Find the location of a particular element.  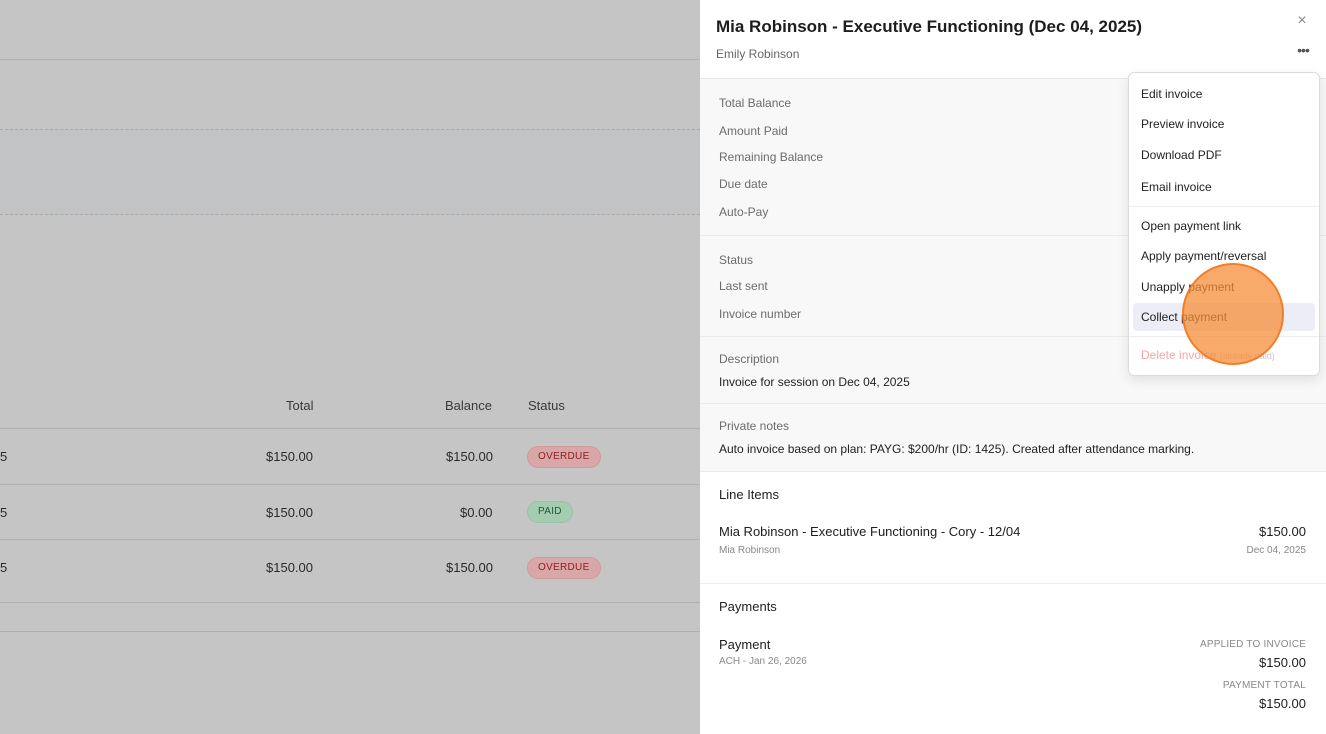

applied-to-invoice-label: APPLIED TO INVOICE is located at coordinates (1252, 644).